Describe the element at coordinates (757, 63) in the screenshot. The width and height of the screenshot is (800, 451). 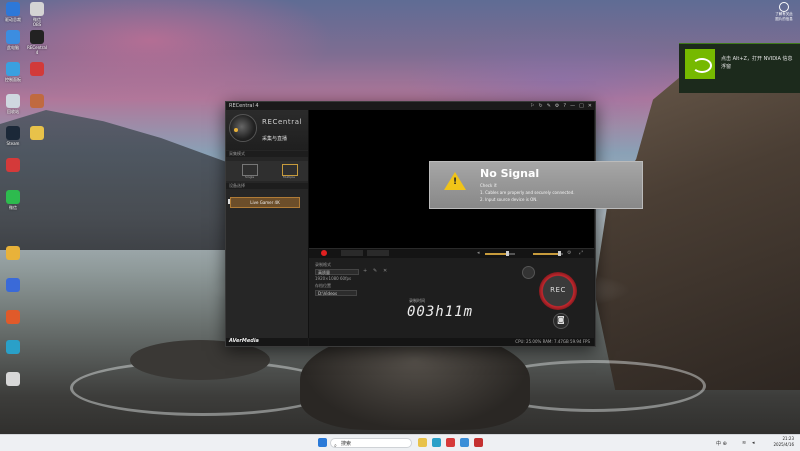
I see `notification-text: 点击 Alt+Z，打开 NVIDIA 信息浮窗` at that location.